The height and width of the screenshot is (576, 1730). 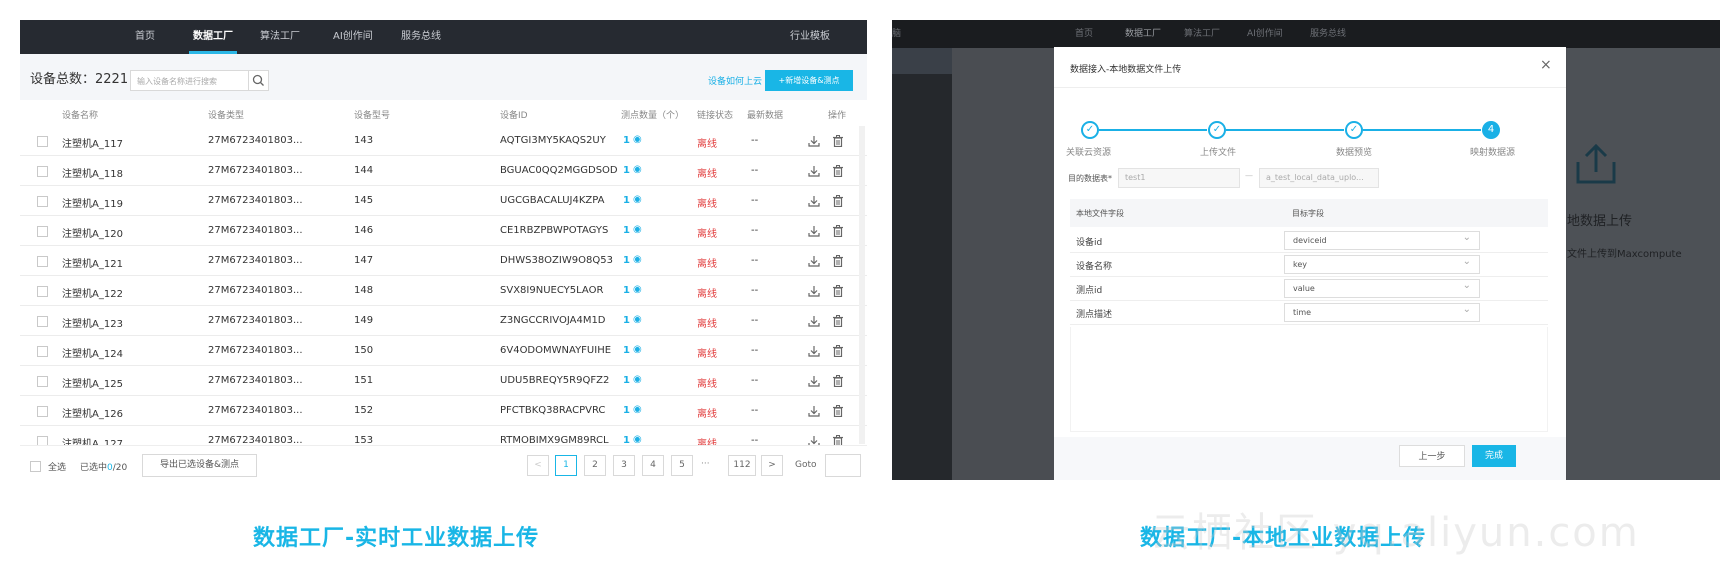 What do you see at coordinates (1382, 239) in the screenshot?
I see `mapping-target-select: deviceid` at bounding box center [1382, 239].